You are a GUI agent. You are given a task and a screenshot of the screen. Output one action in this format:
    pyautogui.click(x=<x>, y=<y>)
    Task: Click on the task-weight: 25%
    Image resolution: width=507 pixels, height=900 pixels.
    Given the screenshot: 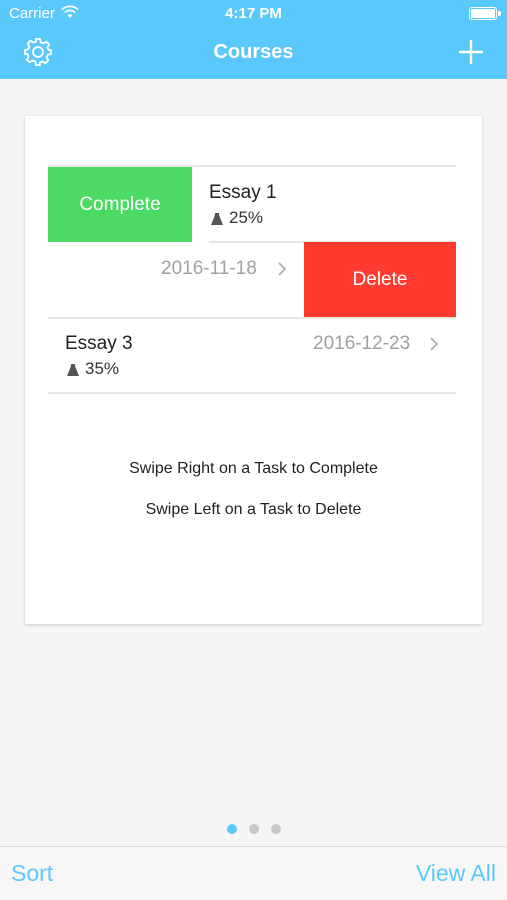 What is the action you would take?
    pyautogui.click(x=236, y=218)
    